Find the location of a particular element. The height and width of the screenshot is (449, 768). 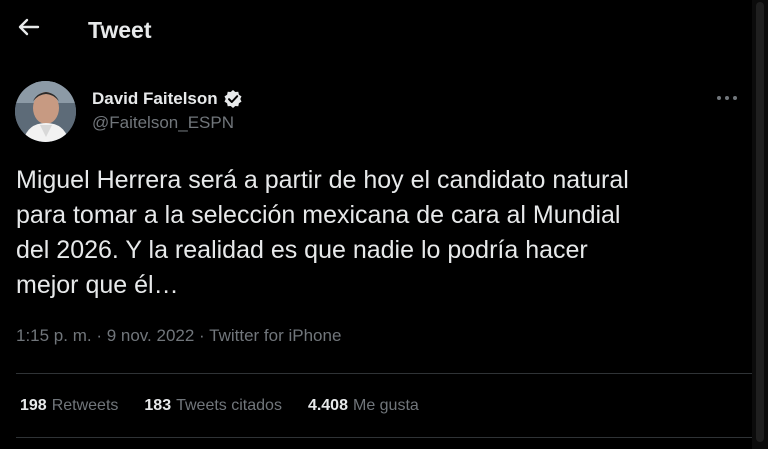

retweets-stat: 198 Retweets is located at coordinates (69, 406).